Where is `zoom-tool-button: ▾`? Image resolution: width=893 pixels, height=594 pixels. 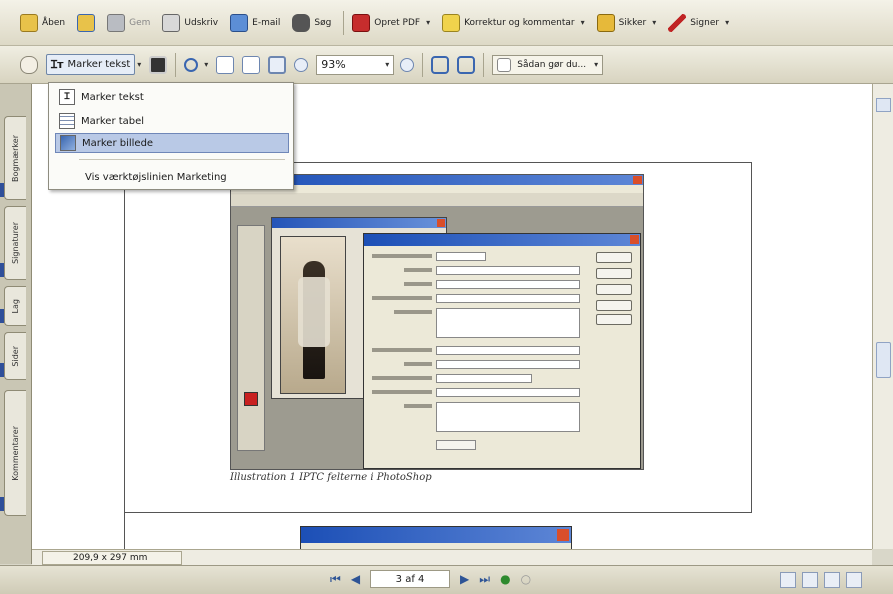 zoom-tool-button: ▾ is located at coordinates (196, 64).